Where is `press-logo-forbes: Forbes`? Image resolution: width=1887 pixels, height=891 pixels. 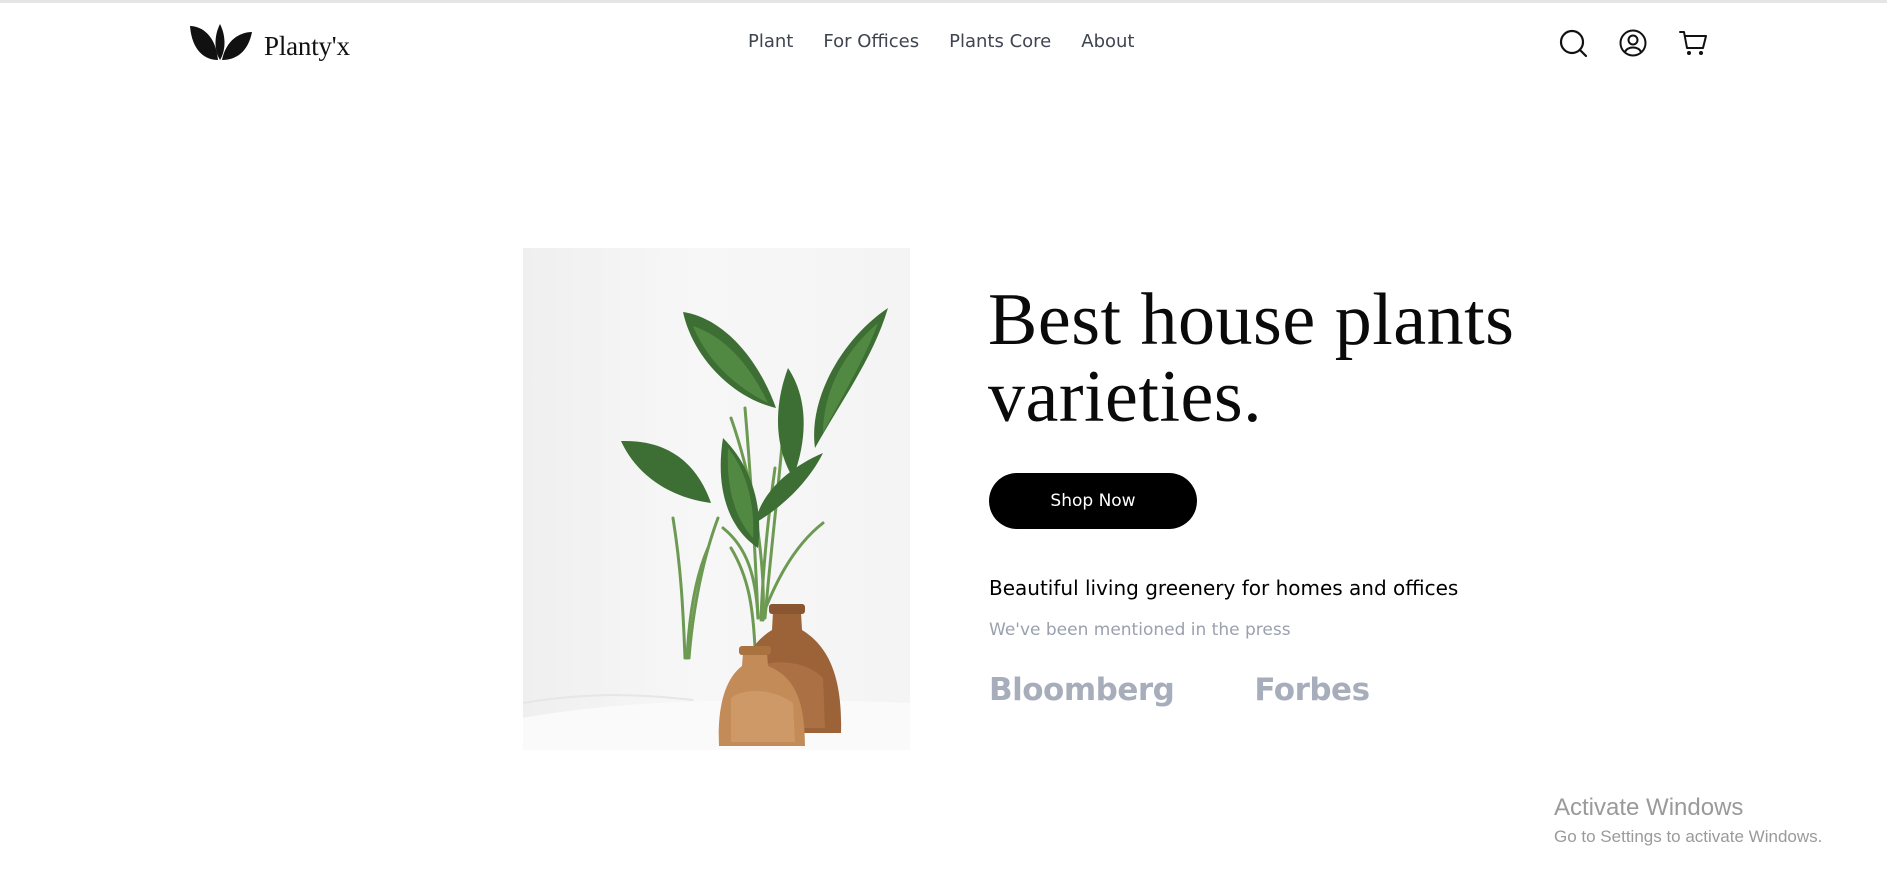 press-logo-forbes: Forbes is located at coordinates (1312, 690).